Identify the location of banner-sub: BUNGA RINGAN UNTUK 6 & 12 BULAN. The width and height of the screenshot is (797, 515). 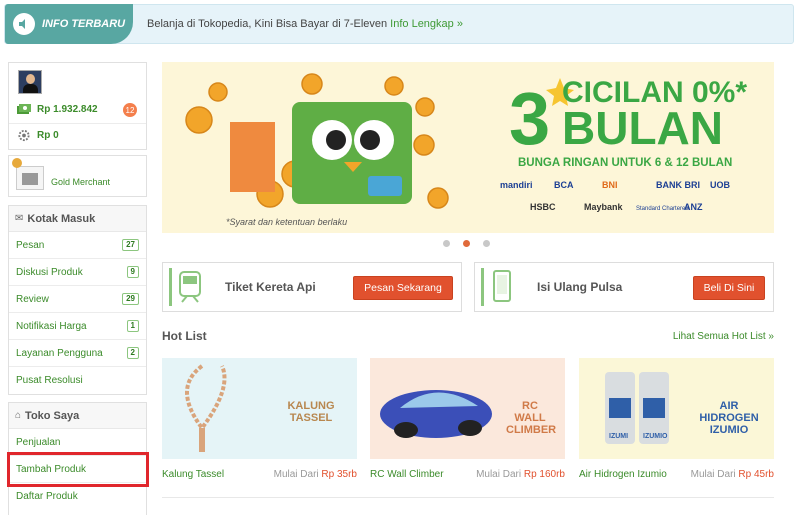
(625, 163).